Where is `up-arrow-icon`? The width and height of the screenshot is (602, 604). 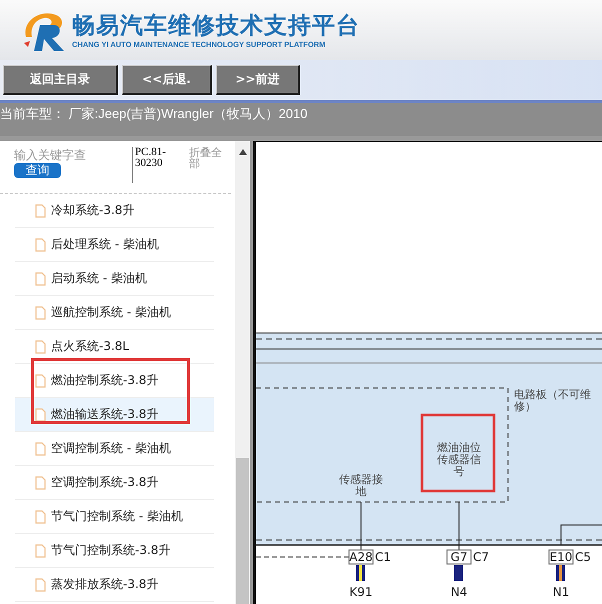
up-arrow-icon is located at coordinates (242, 152).